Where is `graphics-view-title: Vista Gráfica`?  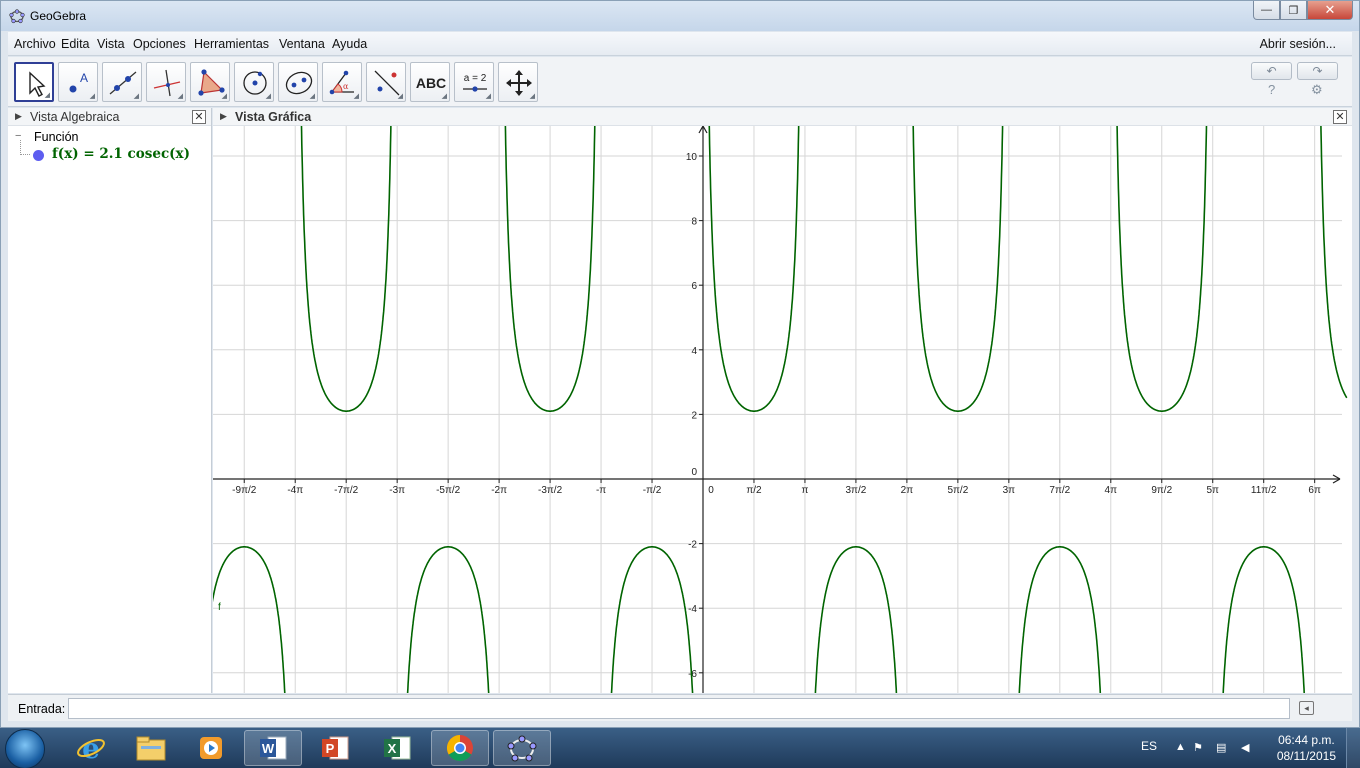 graphics-view-title: Vista Gráfica is located at coordinates (273, 117).